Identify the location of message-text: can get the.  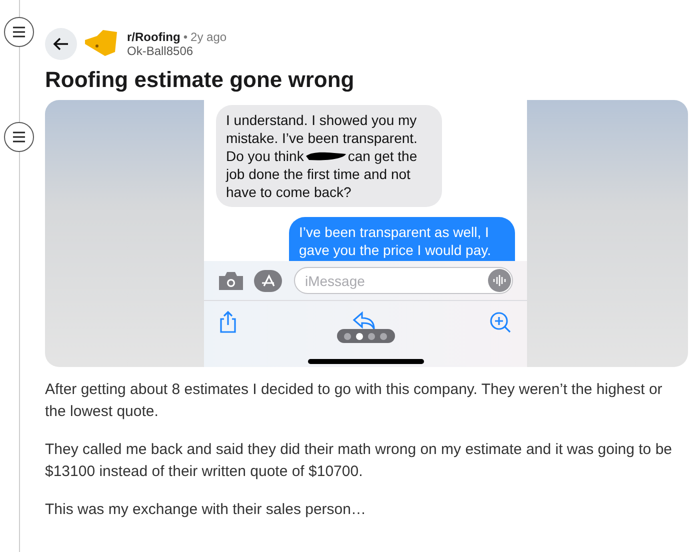
(383, 156).